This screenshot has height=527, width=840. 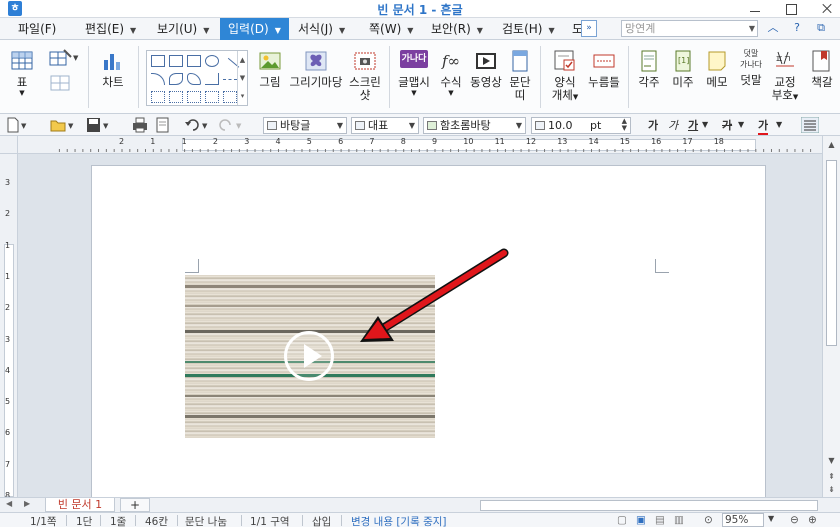 What do you see at coordinates (812, 520) in the screenshot?
I see `zoom-in-icon: ⊕` at bounding box center [812, 520].